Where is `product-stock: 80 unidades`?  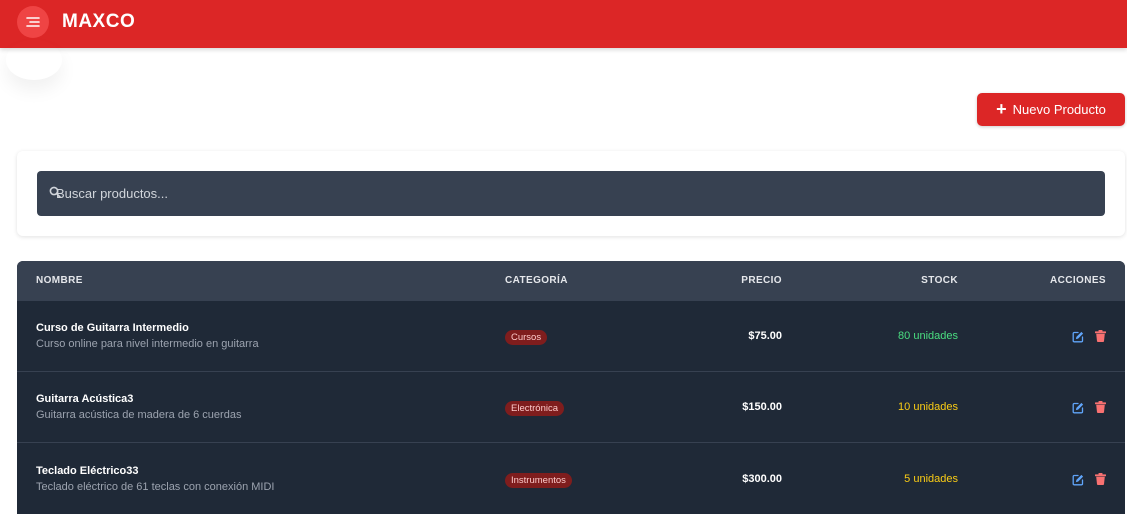
product-stock: 80 unidades is located at coordinates (928, 336).